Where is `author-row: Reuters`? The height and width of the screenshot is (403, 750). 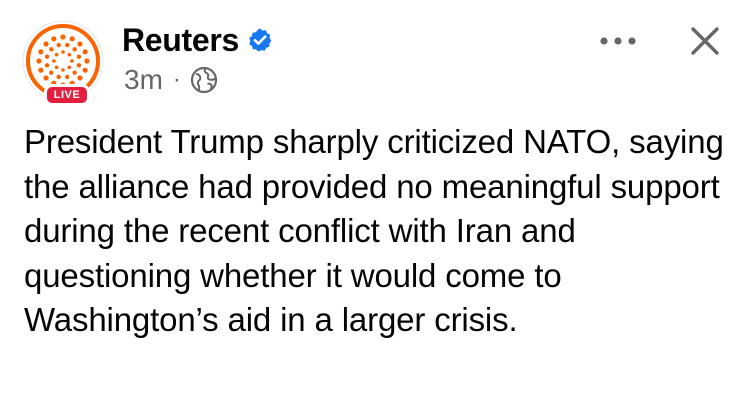
author-row: Reuters is located at coordinates (197, 40).